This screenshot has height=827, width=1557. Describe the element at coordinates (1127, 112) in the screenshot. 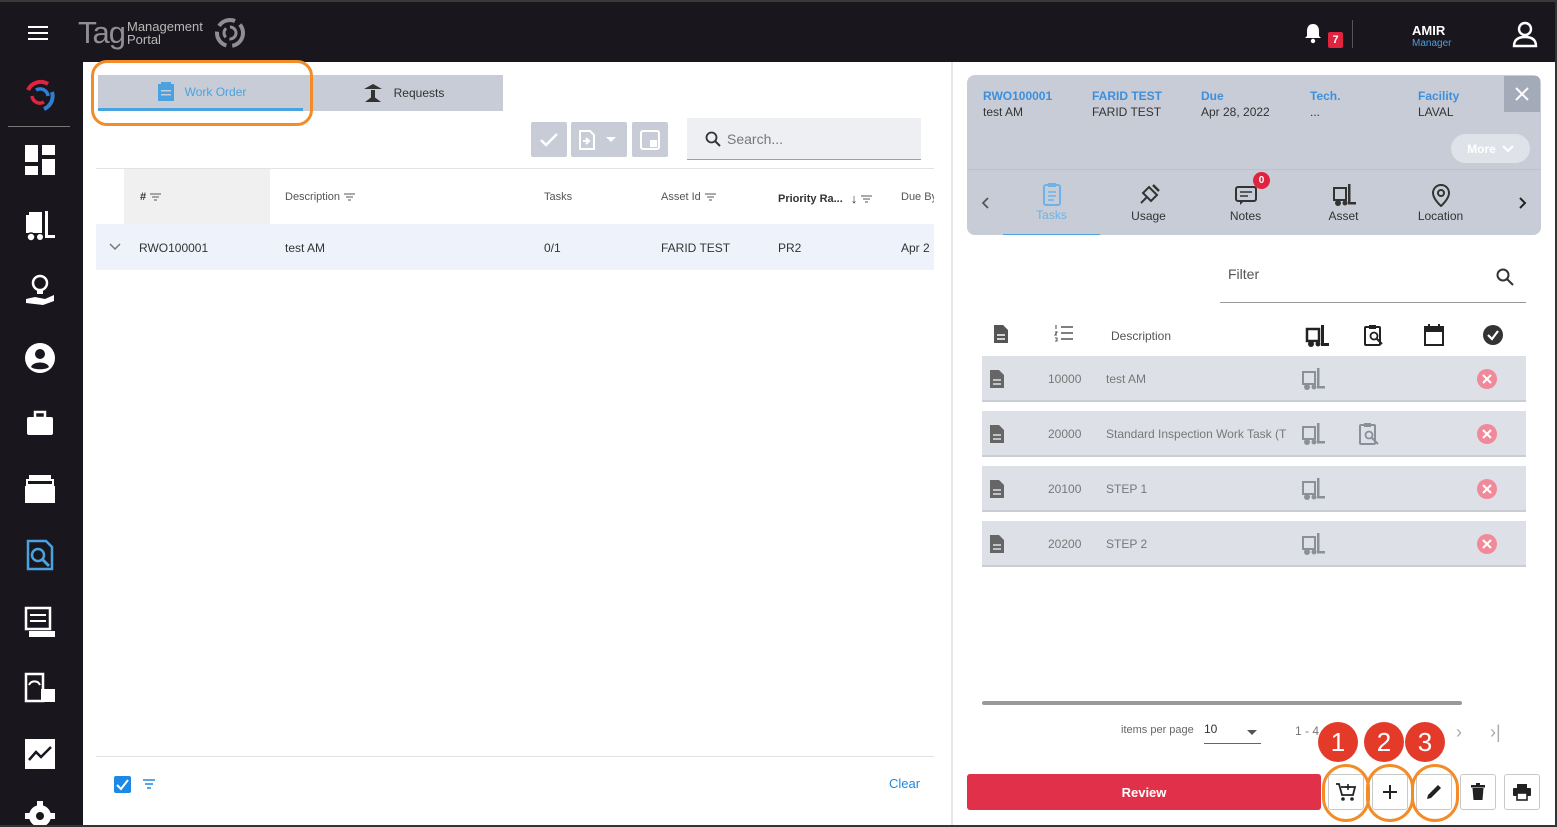

I see `detail-asset-value: FARID TEST` at that location.